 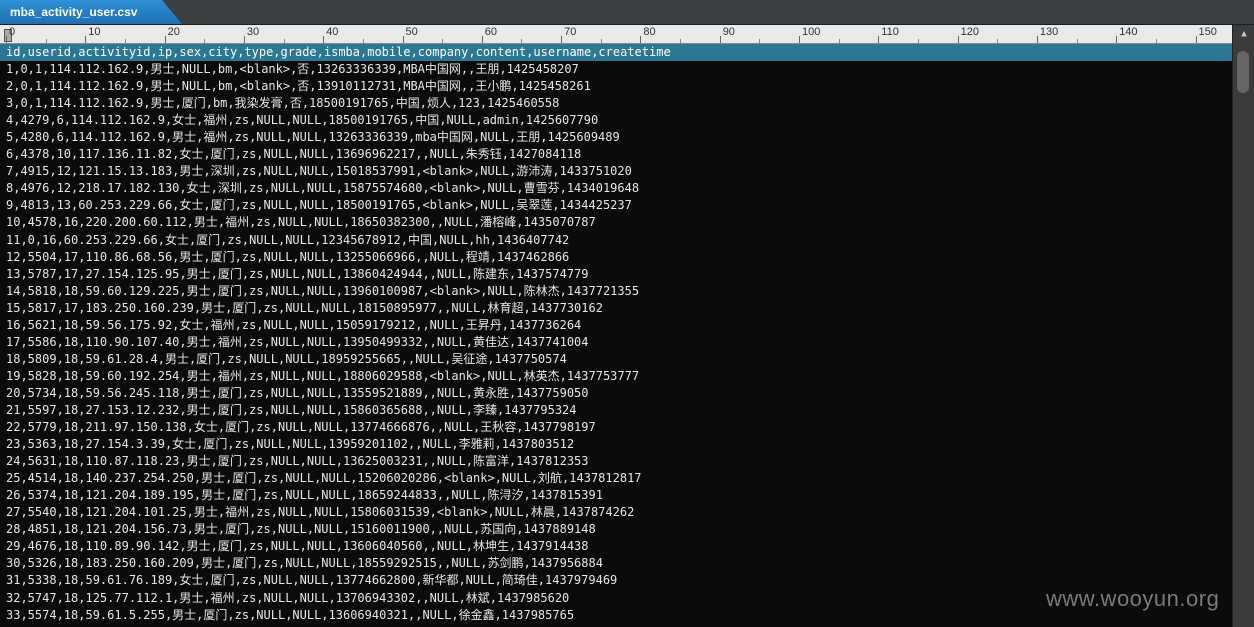 I want to click on ruler-label: 60, so click(x=491, y=32).